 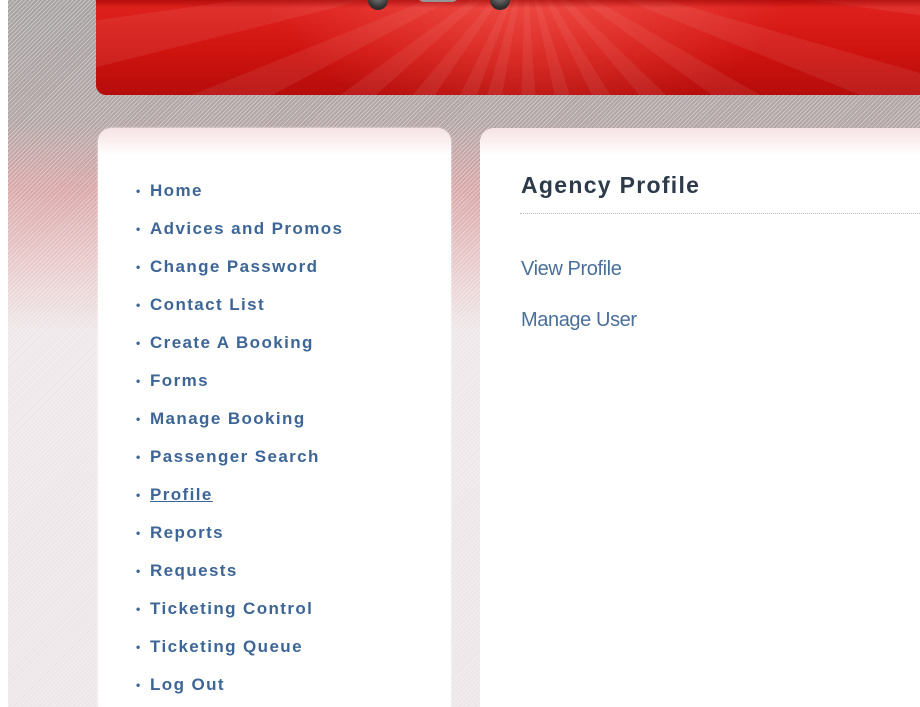 What do you see at coordinates (611, 185) in the screenshot?
I see `page-title: Agency Profile` at bounding box center [611, 185].